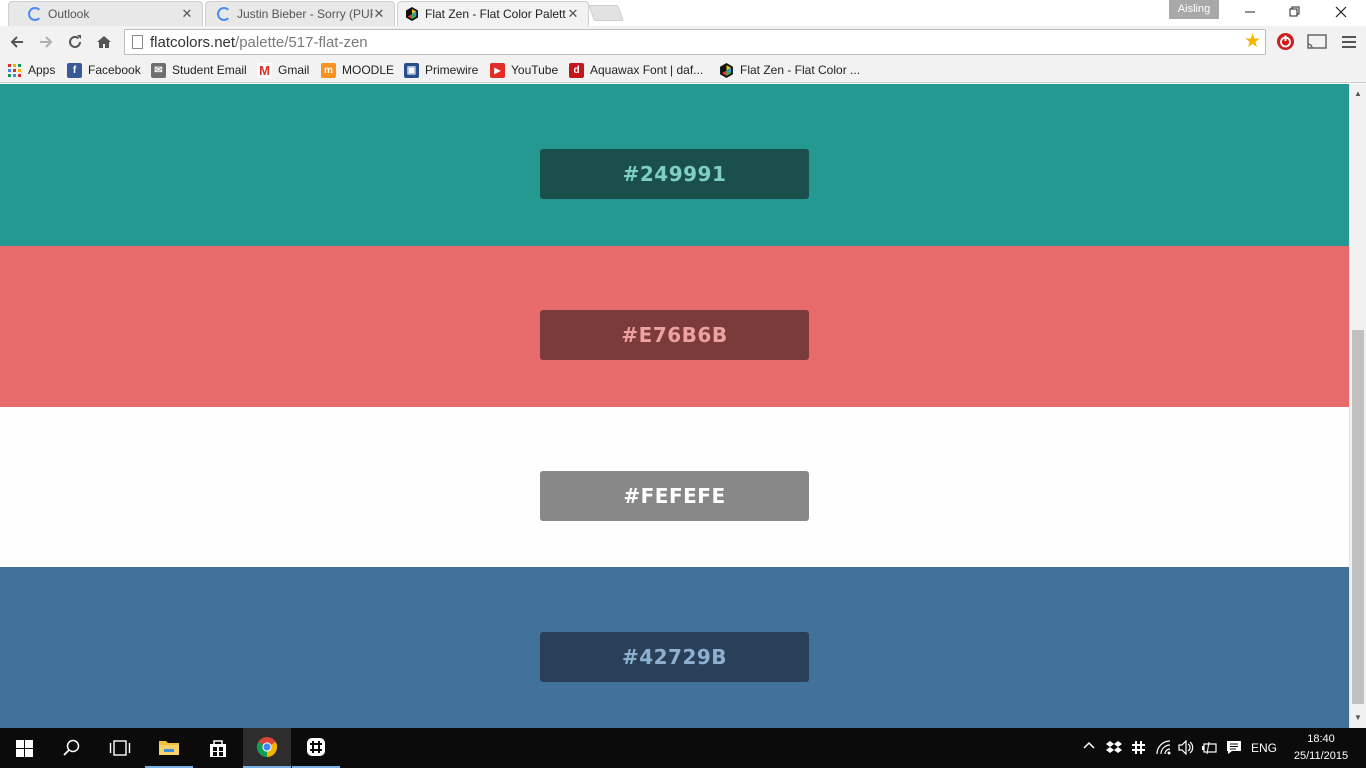 This screenshot has width=1366, height=768. I want to click on bookmark-label: MOODLE, so click(368, 70).